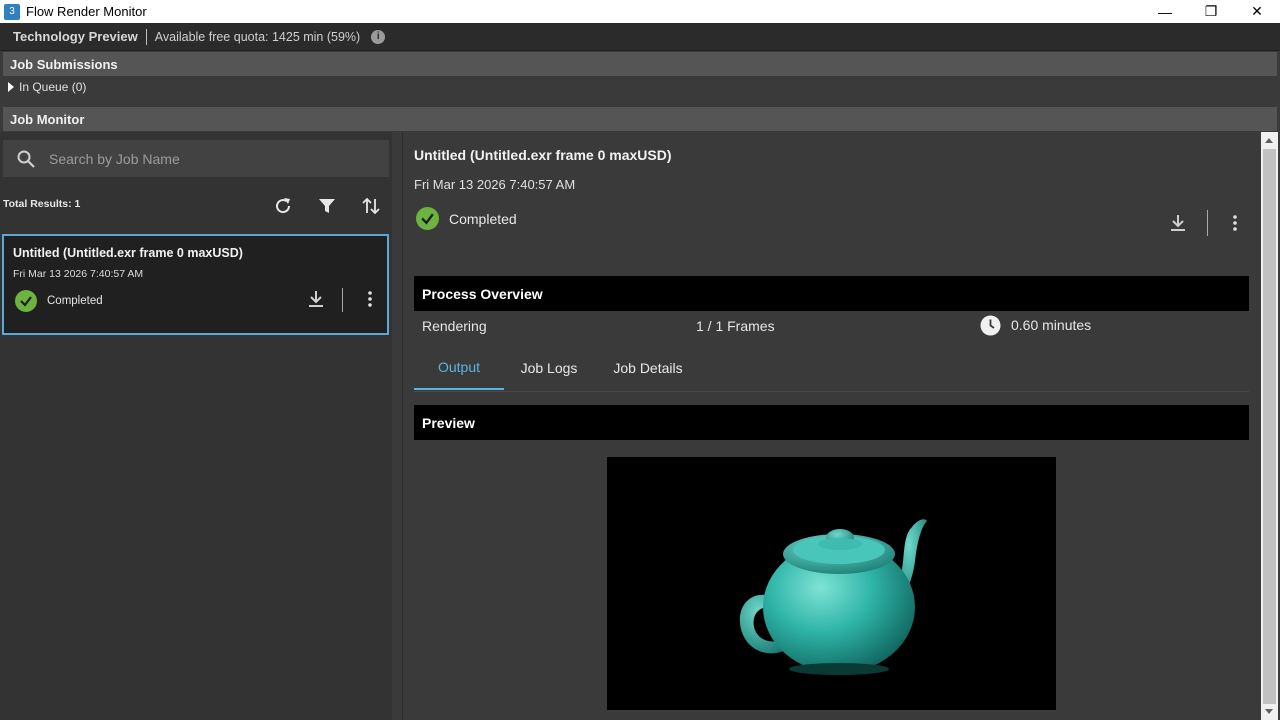 Image resolution: width=1280 pixels, height=720 pixels. What do you see at coordinates (495, 184) in the screenshot?
I see `detail-date: Fri Mar 13 2026 7:40:57 AM` at bounding box center [495, 184].